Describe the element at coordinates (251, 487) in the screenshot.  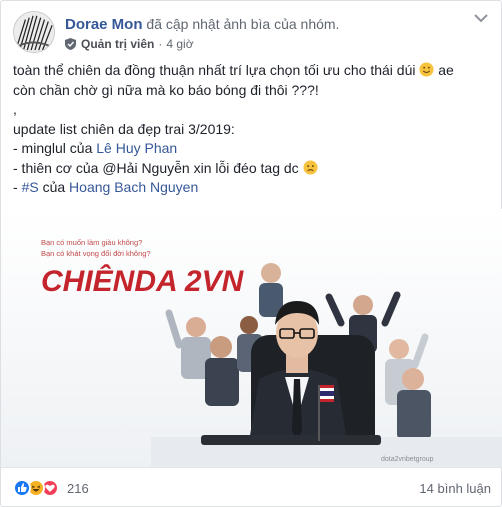
I see `reactions-bar: 216 14 bình luận` at that location.